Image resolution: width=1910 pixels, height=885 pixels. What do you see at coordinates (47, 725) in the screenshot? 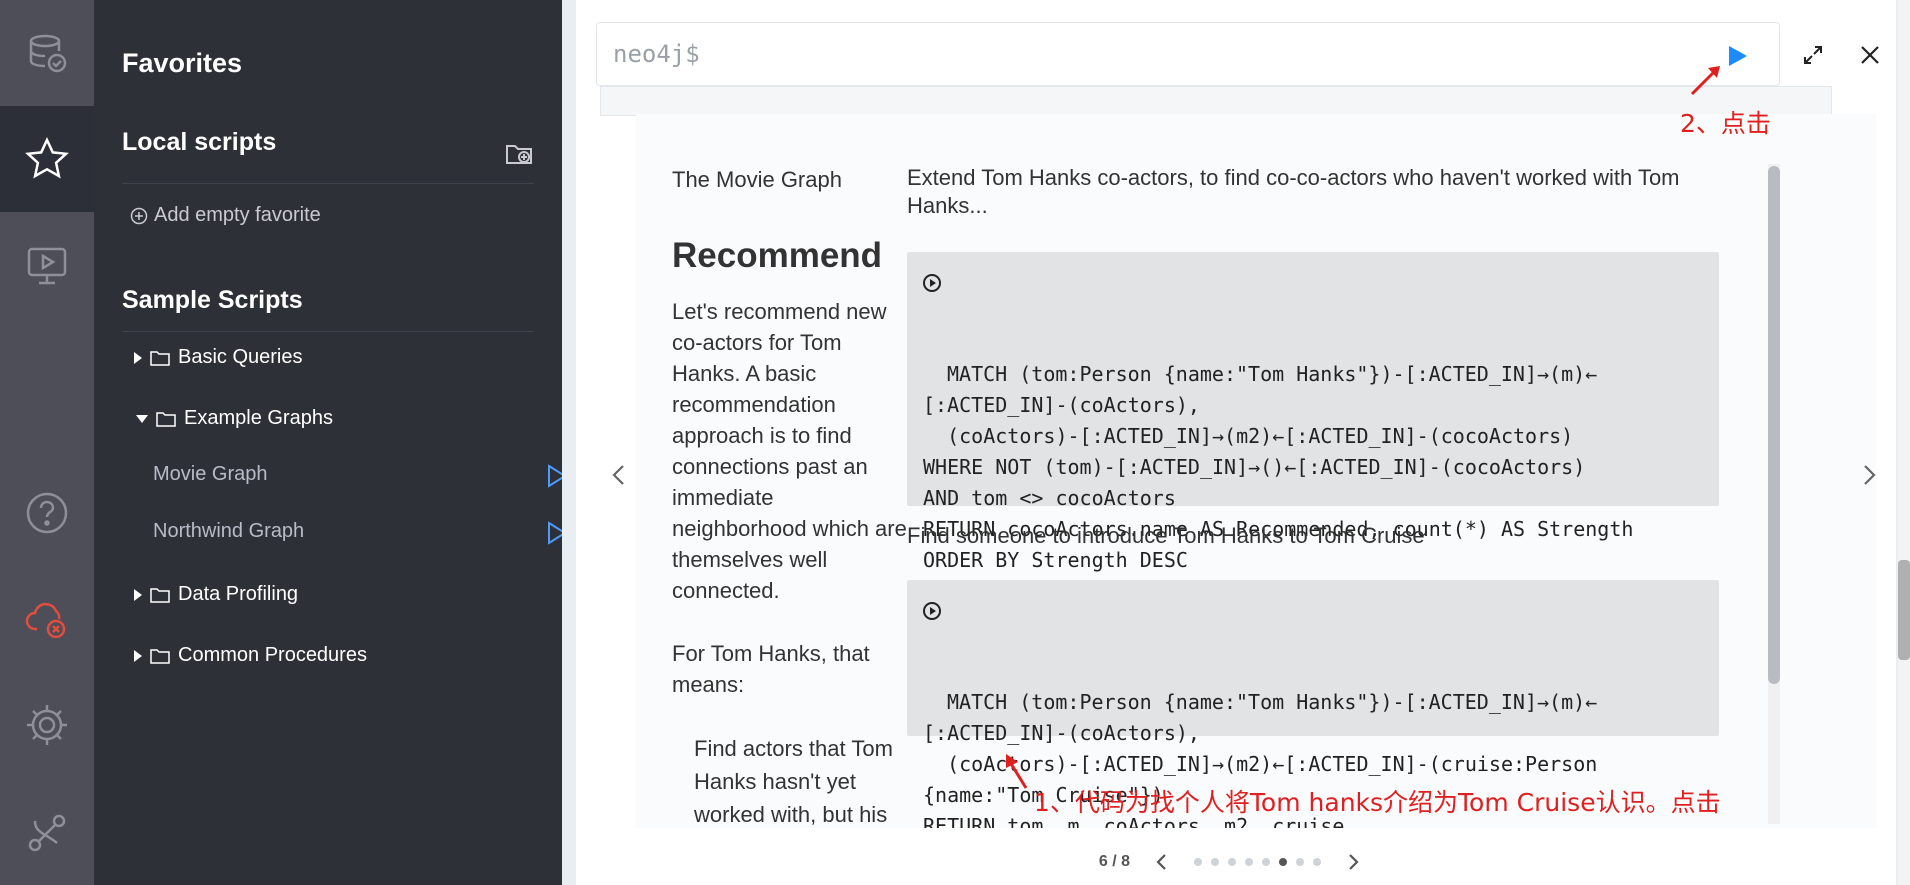
I see `gear-icon` at bounding box center [47, 725].